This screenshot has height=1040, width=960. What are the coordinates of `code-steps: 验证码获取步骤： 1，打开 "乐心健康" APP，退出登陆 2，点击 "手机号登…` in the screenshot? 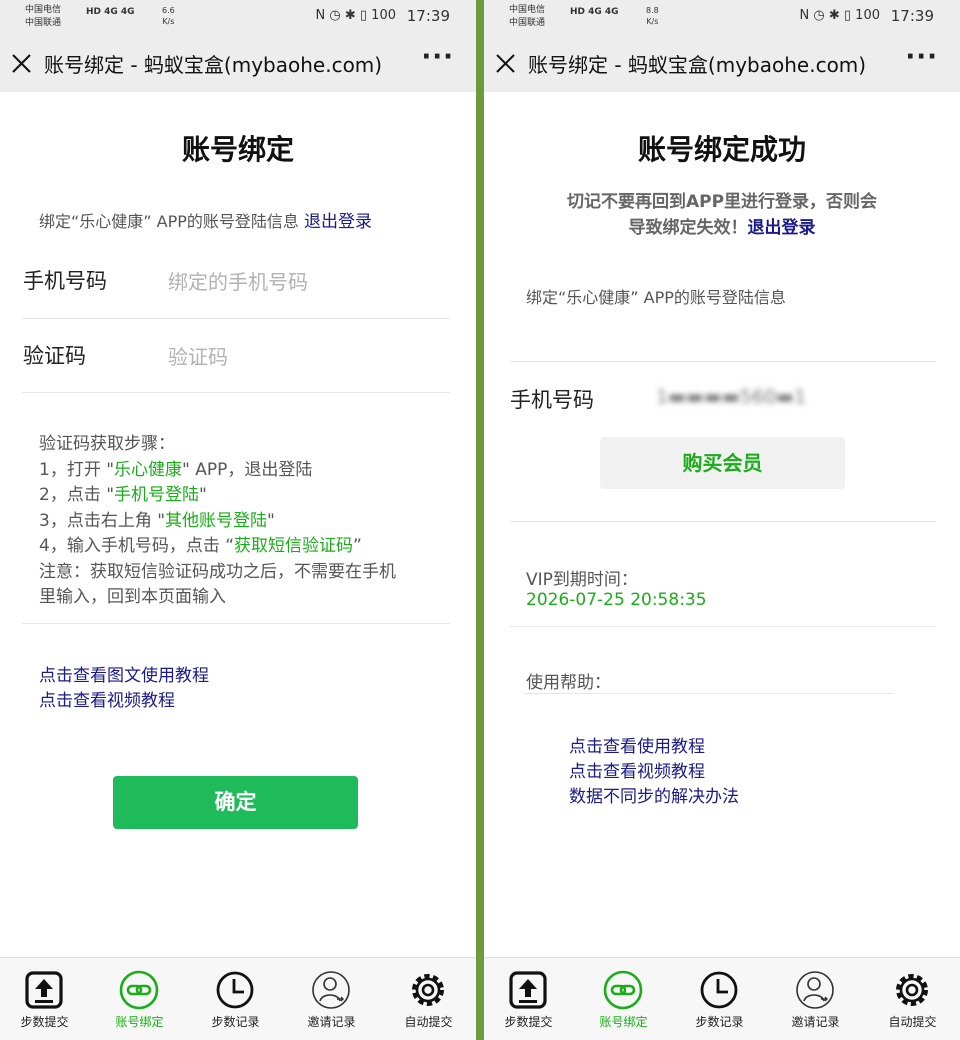 It's located at (217, 520).